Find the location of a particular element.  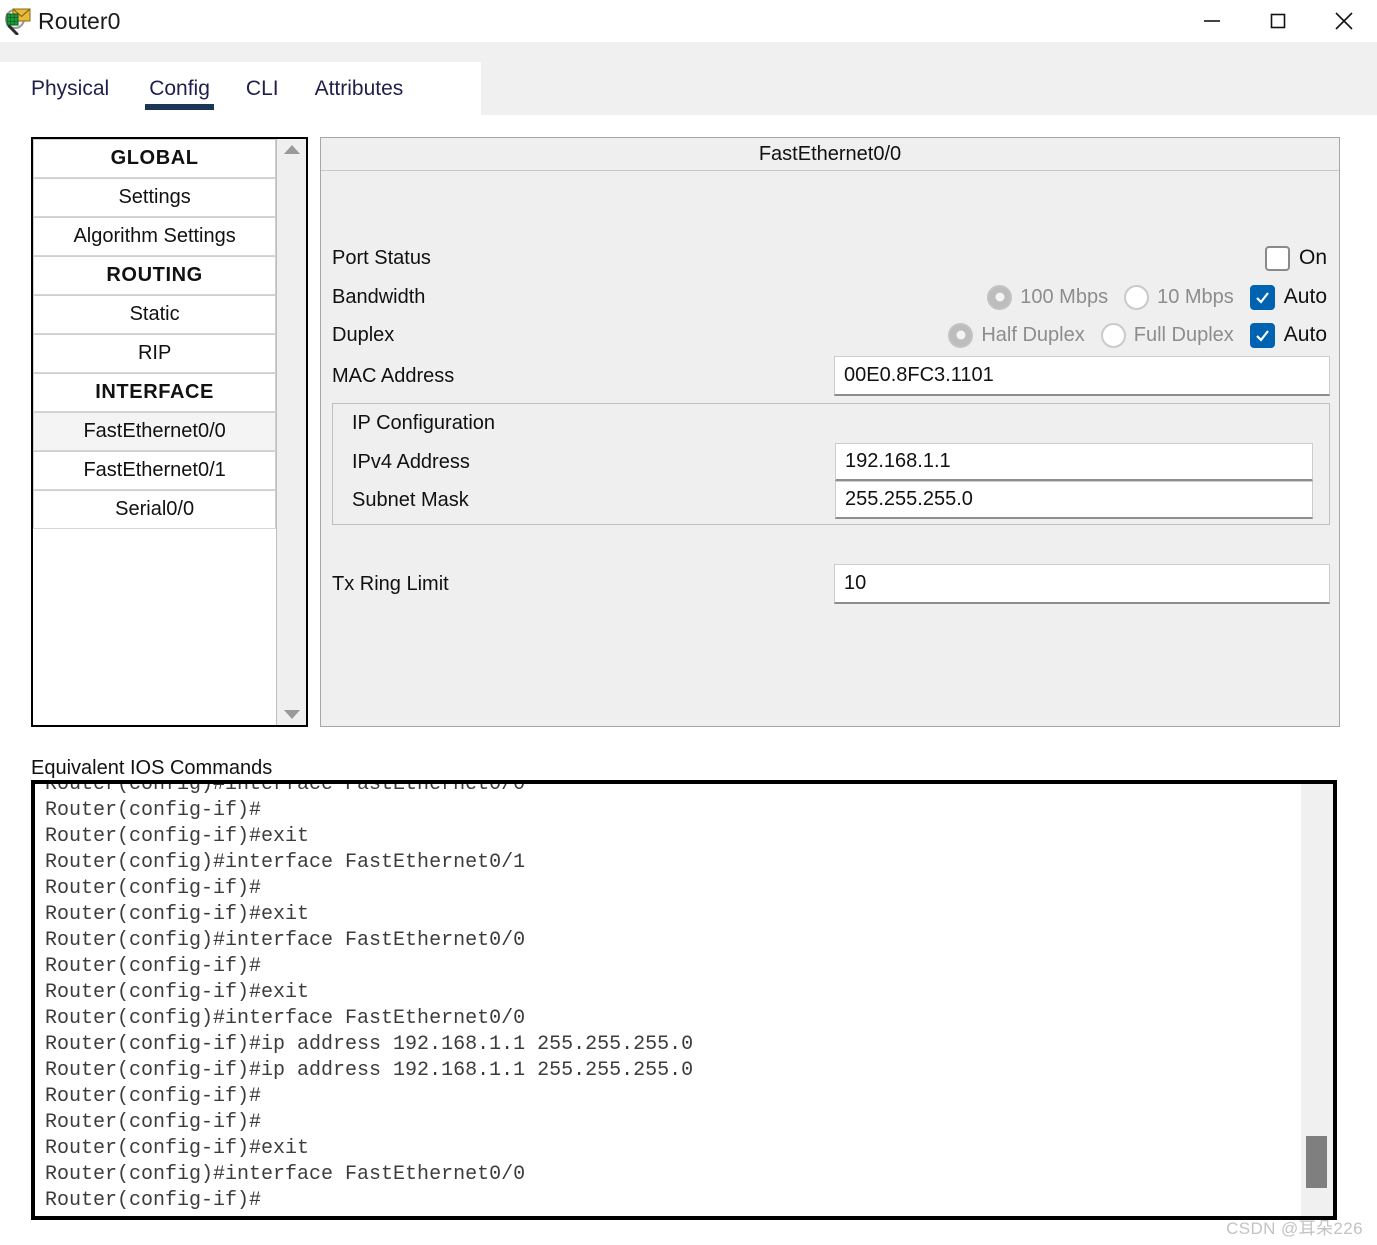

sidebar-label: Settings is located at coordinates (154, 197).